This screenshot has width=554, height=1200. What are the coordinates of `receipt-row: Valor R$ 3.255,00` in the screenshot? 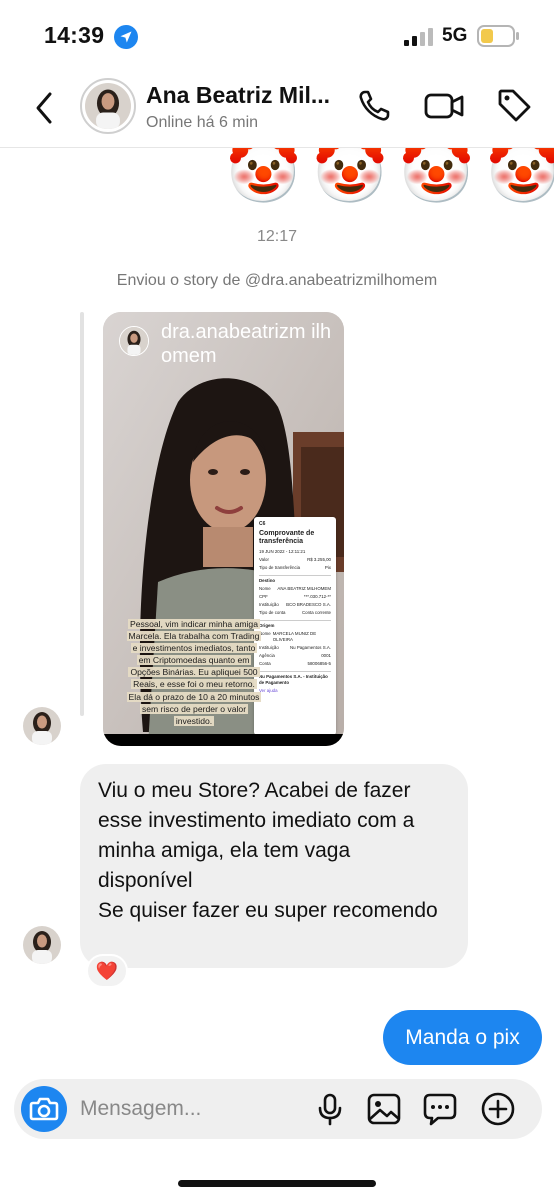 It's located at (295, 559).